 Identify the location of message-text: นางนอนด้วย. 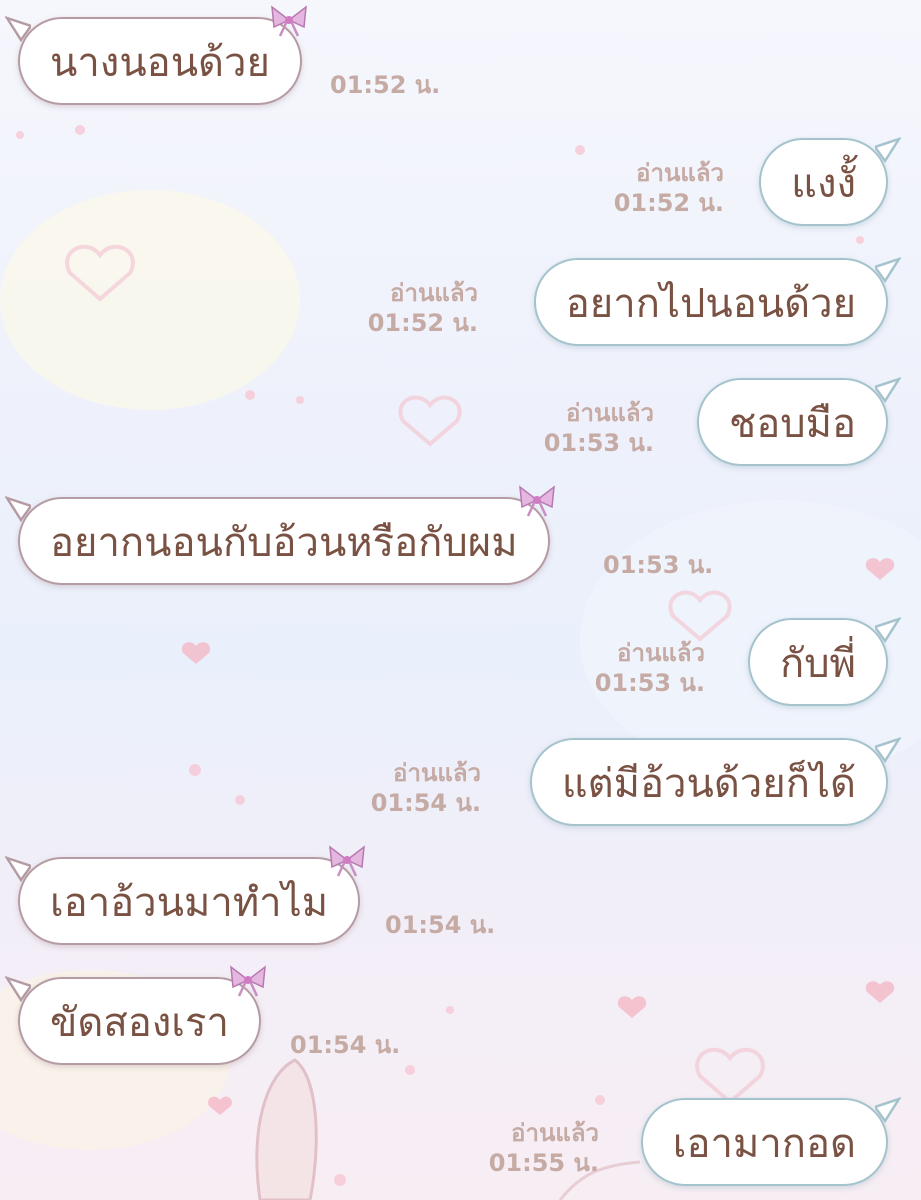
(160, 63).